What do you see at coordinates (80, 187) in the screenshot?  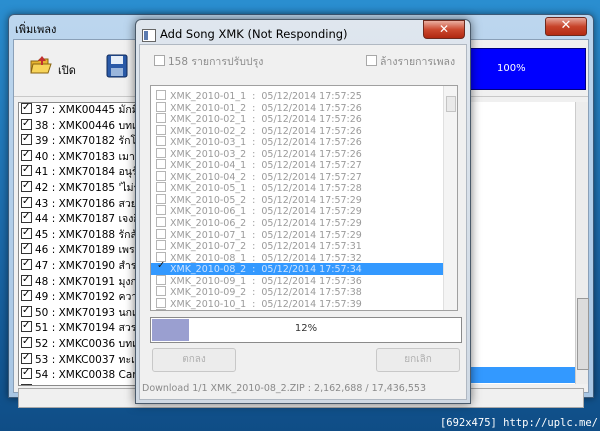 I see `song-list-item: 42 : XMK70185 'ไม่รัก` at bounding box center [80, 187].